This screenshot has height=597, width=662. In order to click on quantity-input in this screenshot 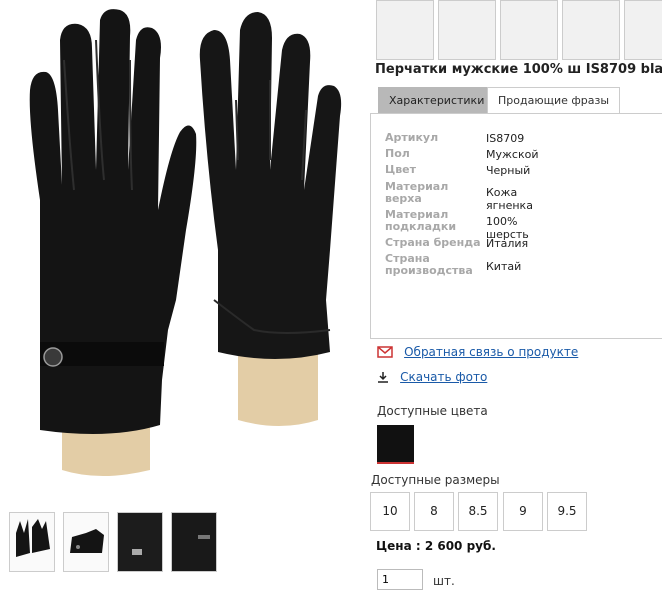, I will do `click(400, 579)`.